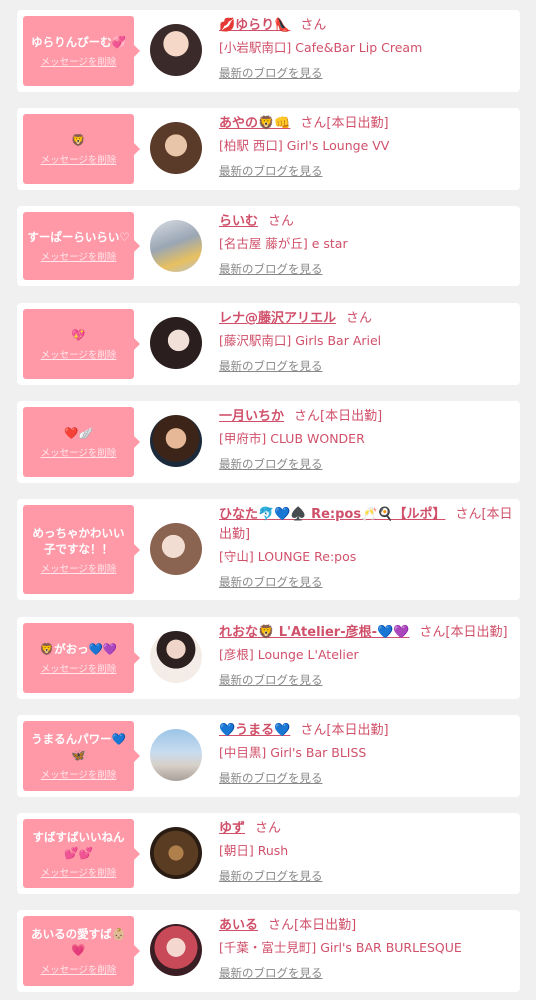 This screenshot has width=536, height=1000. I want to click on message-bubble: すーぱーらいらい♡ メッセージを削除, so click(81, 246).